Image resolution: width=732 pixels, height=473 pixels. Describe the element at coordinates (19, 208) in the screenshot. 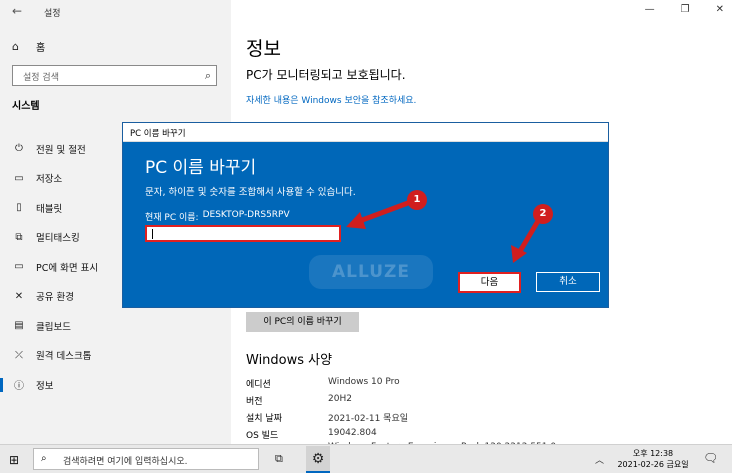

I see `tablet-icon: ▯` at that location.